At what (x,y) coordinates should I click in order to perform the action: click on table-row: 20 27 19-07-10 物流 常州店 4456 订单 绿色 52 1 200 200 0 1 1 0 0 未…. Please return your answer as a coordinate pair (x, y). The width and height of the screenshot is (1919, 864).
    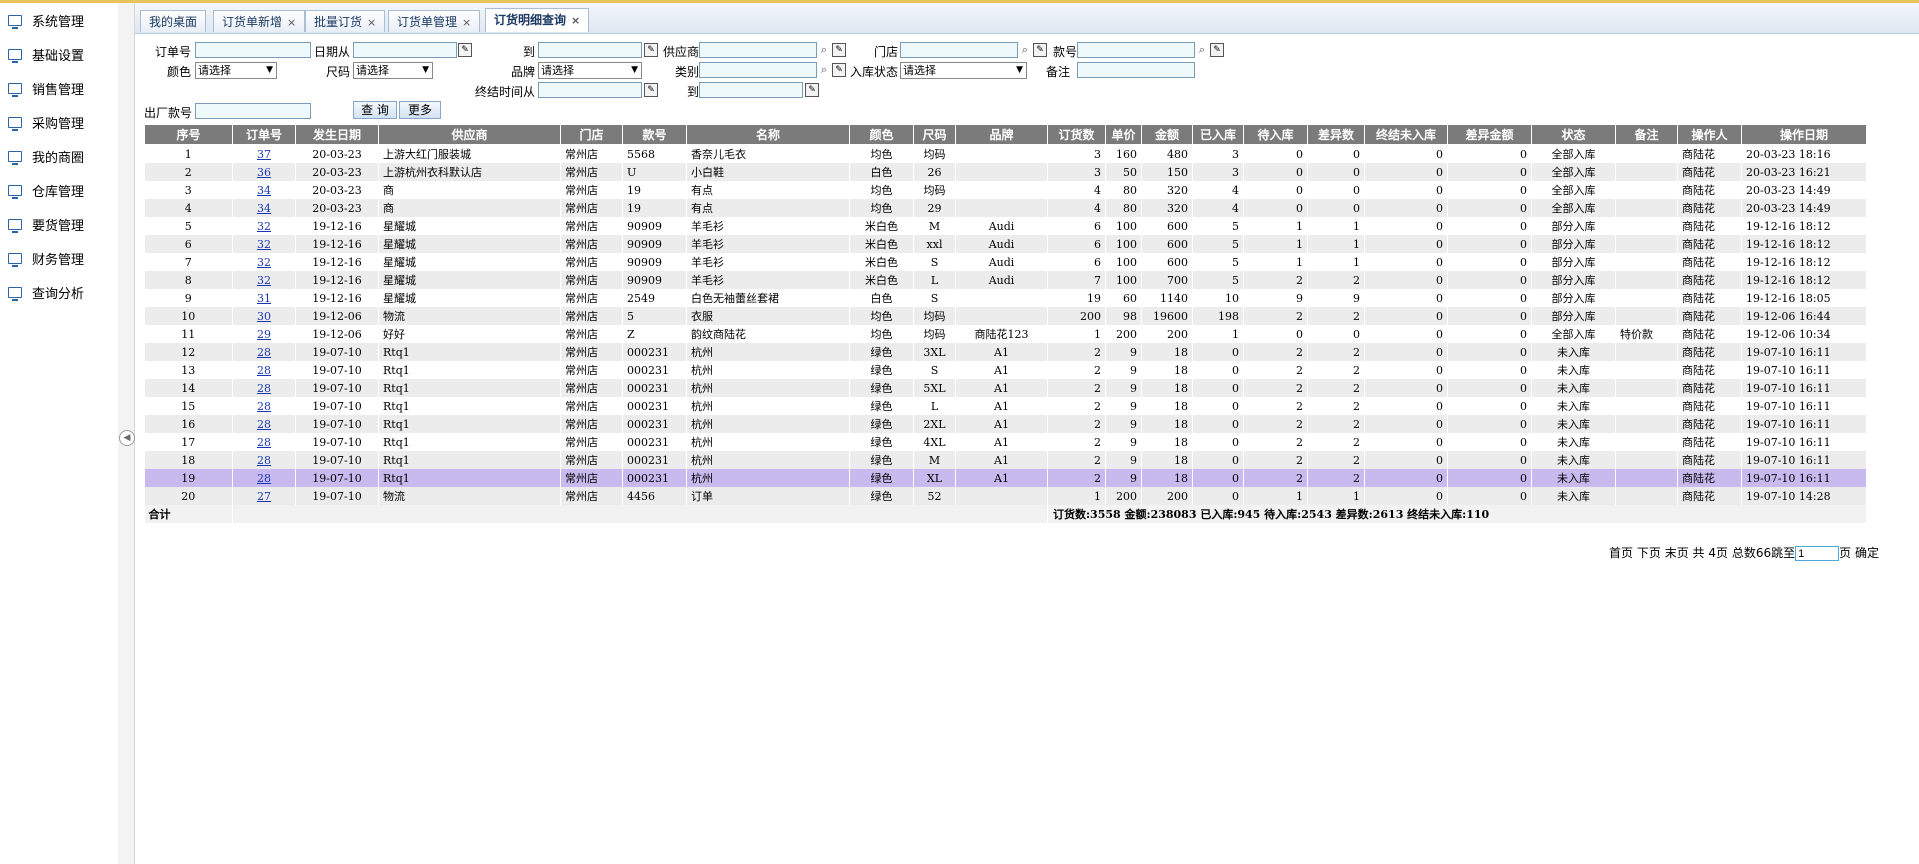
    Looking at the image, I should click on (1005, 496).